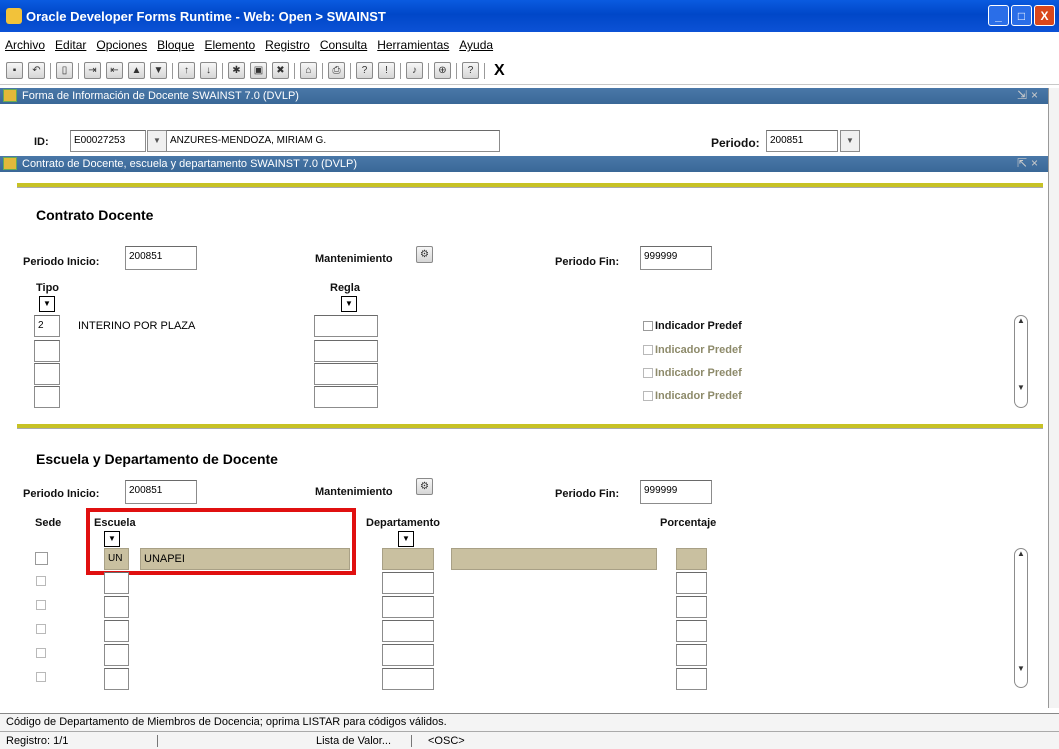  What do you see at coordinates (364, 70) in the screenshot?
I see `enter-query-icon: ?` at bounding box center [364, 70].